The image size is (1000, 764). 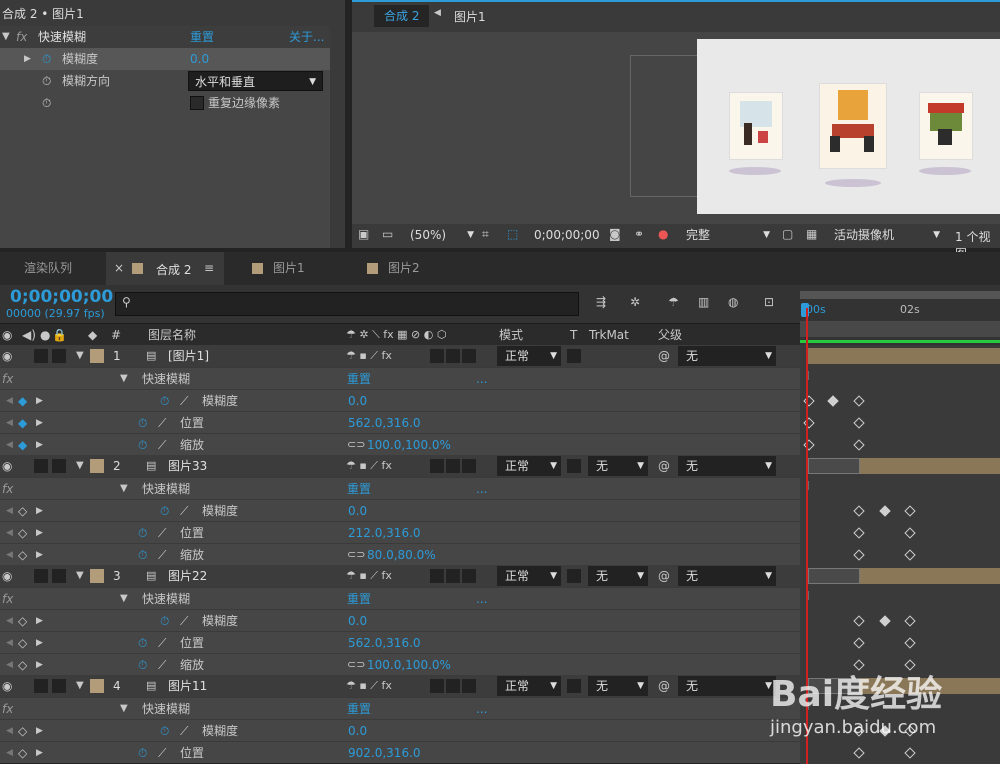 I want to click on fx-icon: fx, so click(x=7, y=599).